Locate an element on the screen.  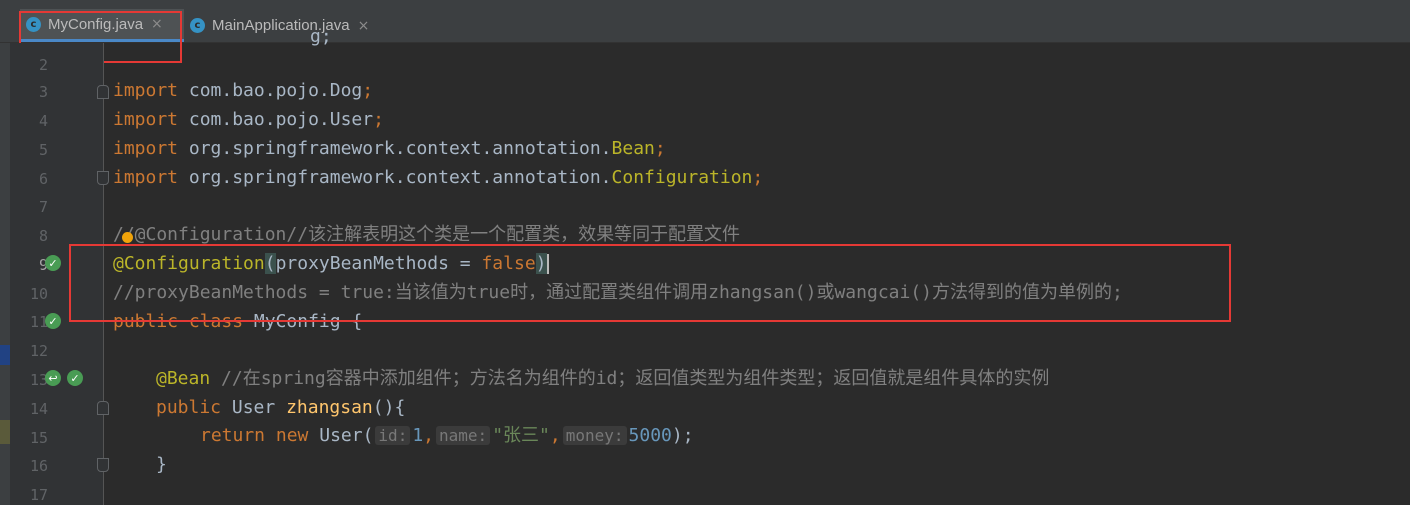
line-number: 3 is located at coordinates (43, 92).